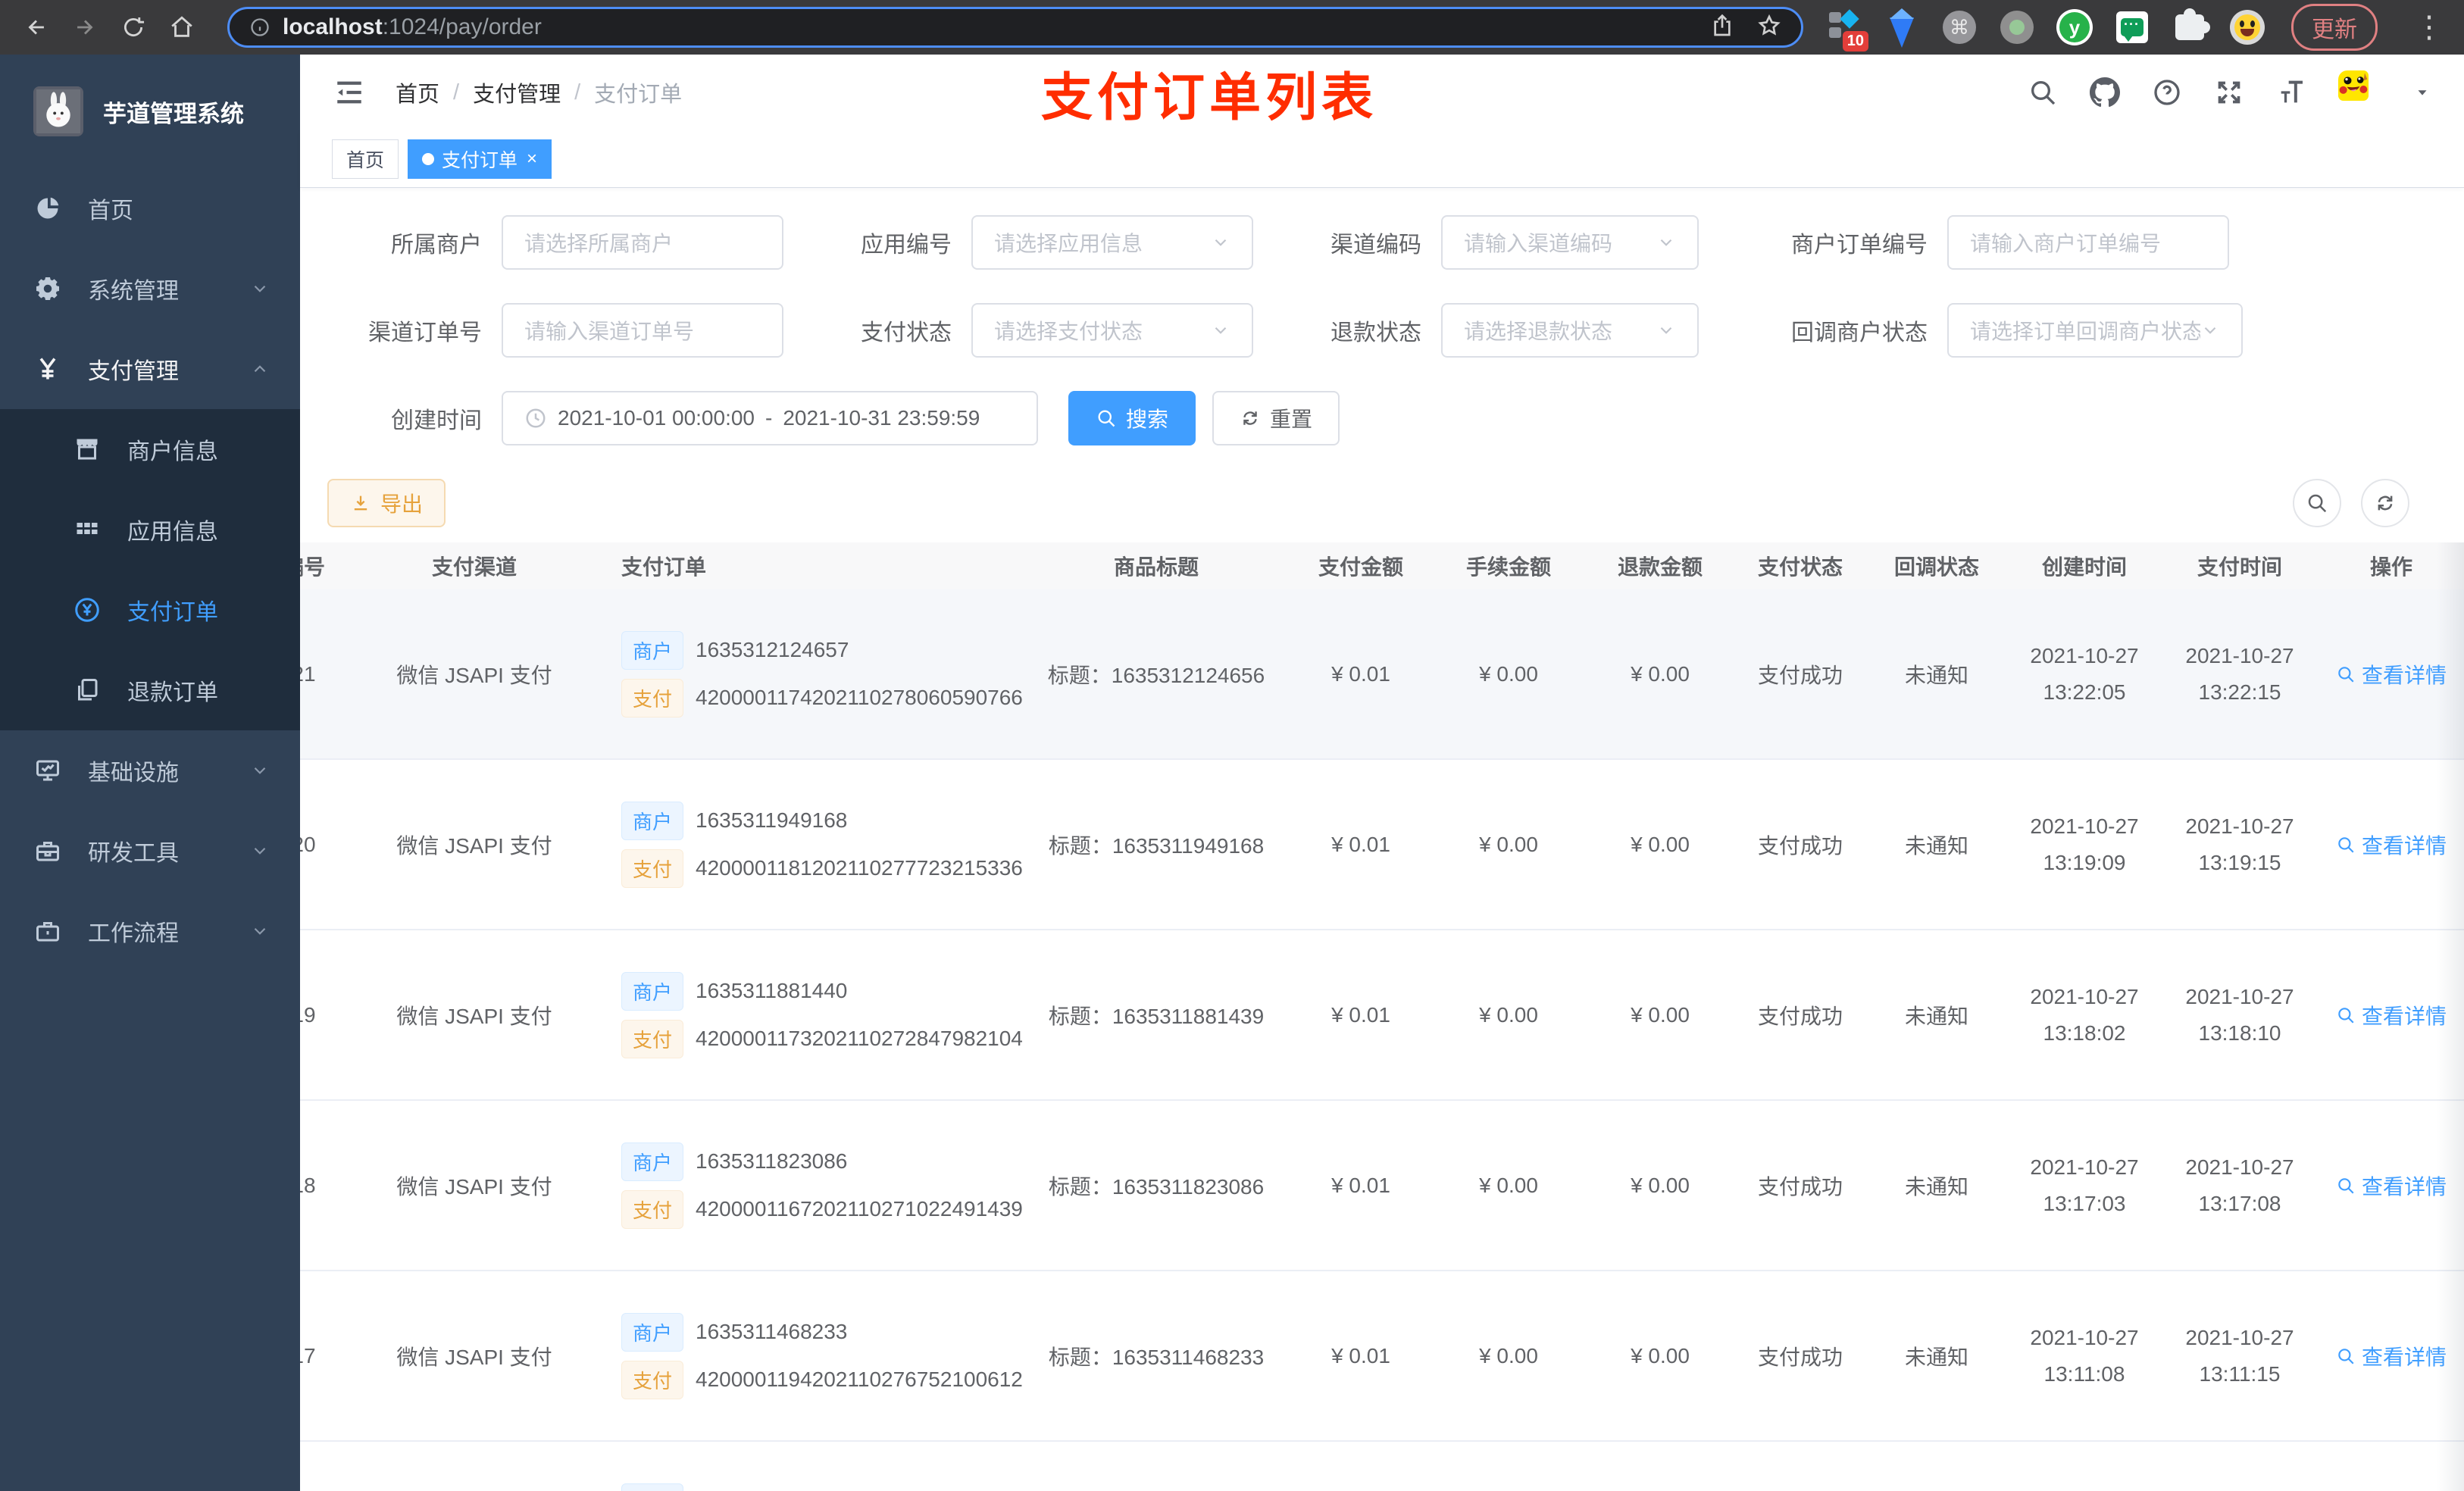 The height and width of the screenshot is (1491, 2464). I want to click on pay-status-select: 请选择支付状态, so click(1112, 330).